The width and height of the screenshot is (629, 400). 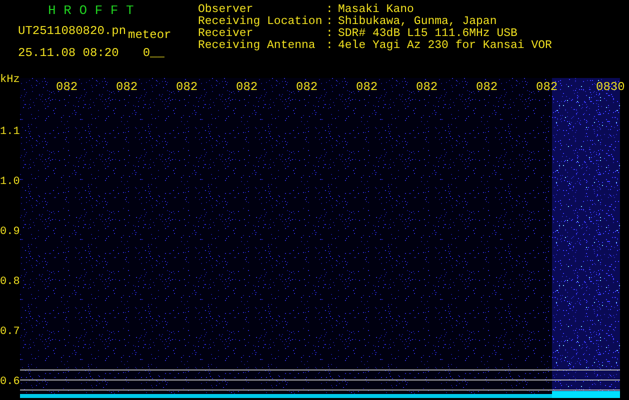 What do you see at coordinates (261, 22) in the screenshot?
I see `info-label: Receiving Location` at bounding box center [261, 22].